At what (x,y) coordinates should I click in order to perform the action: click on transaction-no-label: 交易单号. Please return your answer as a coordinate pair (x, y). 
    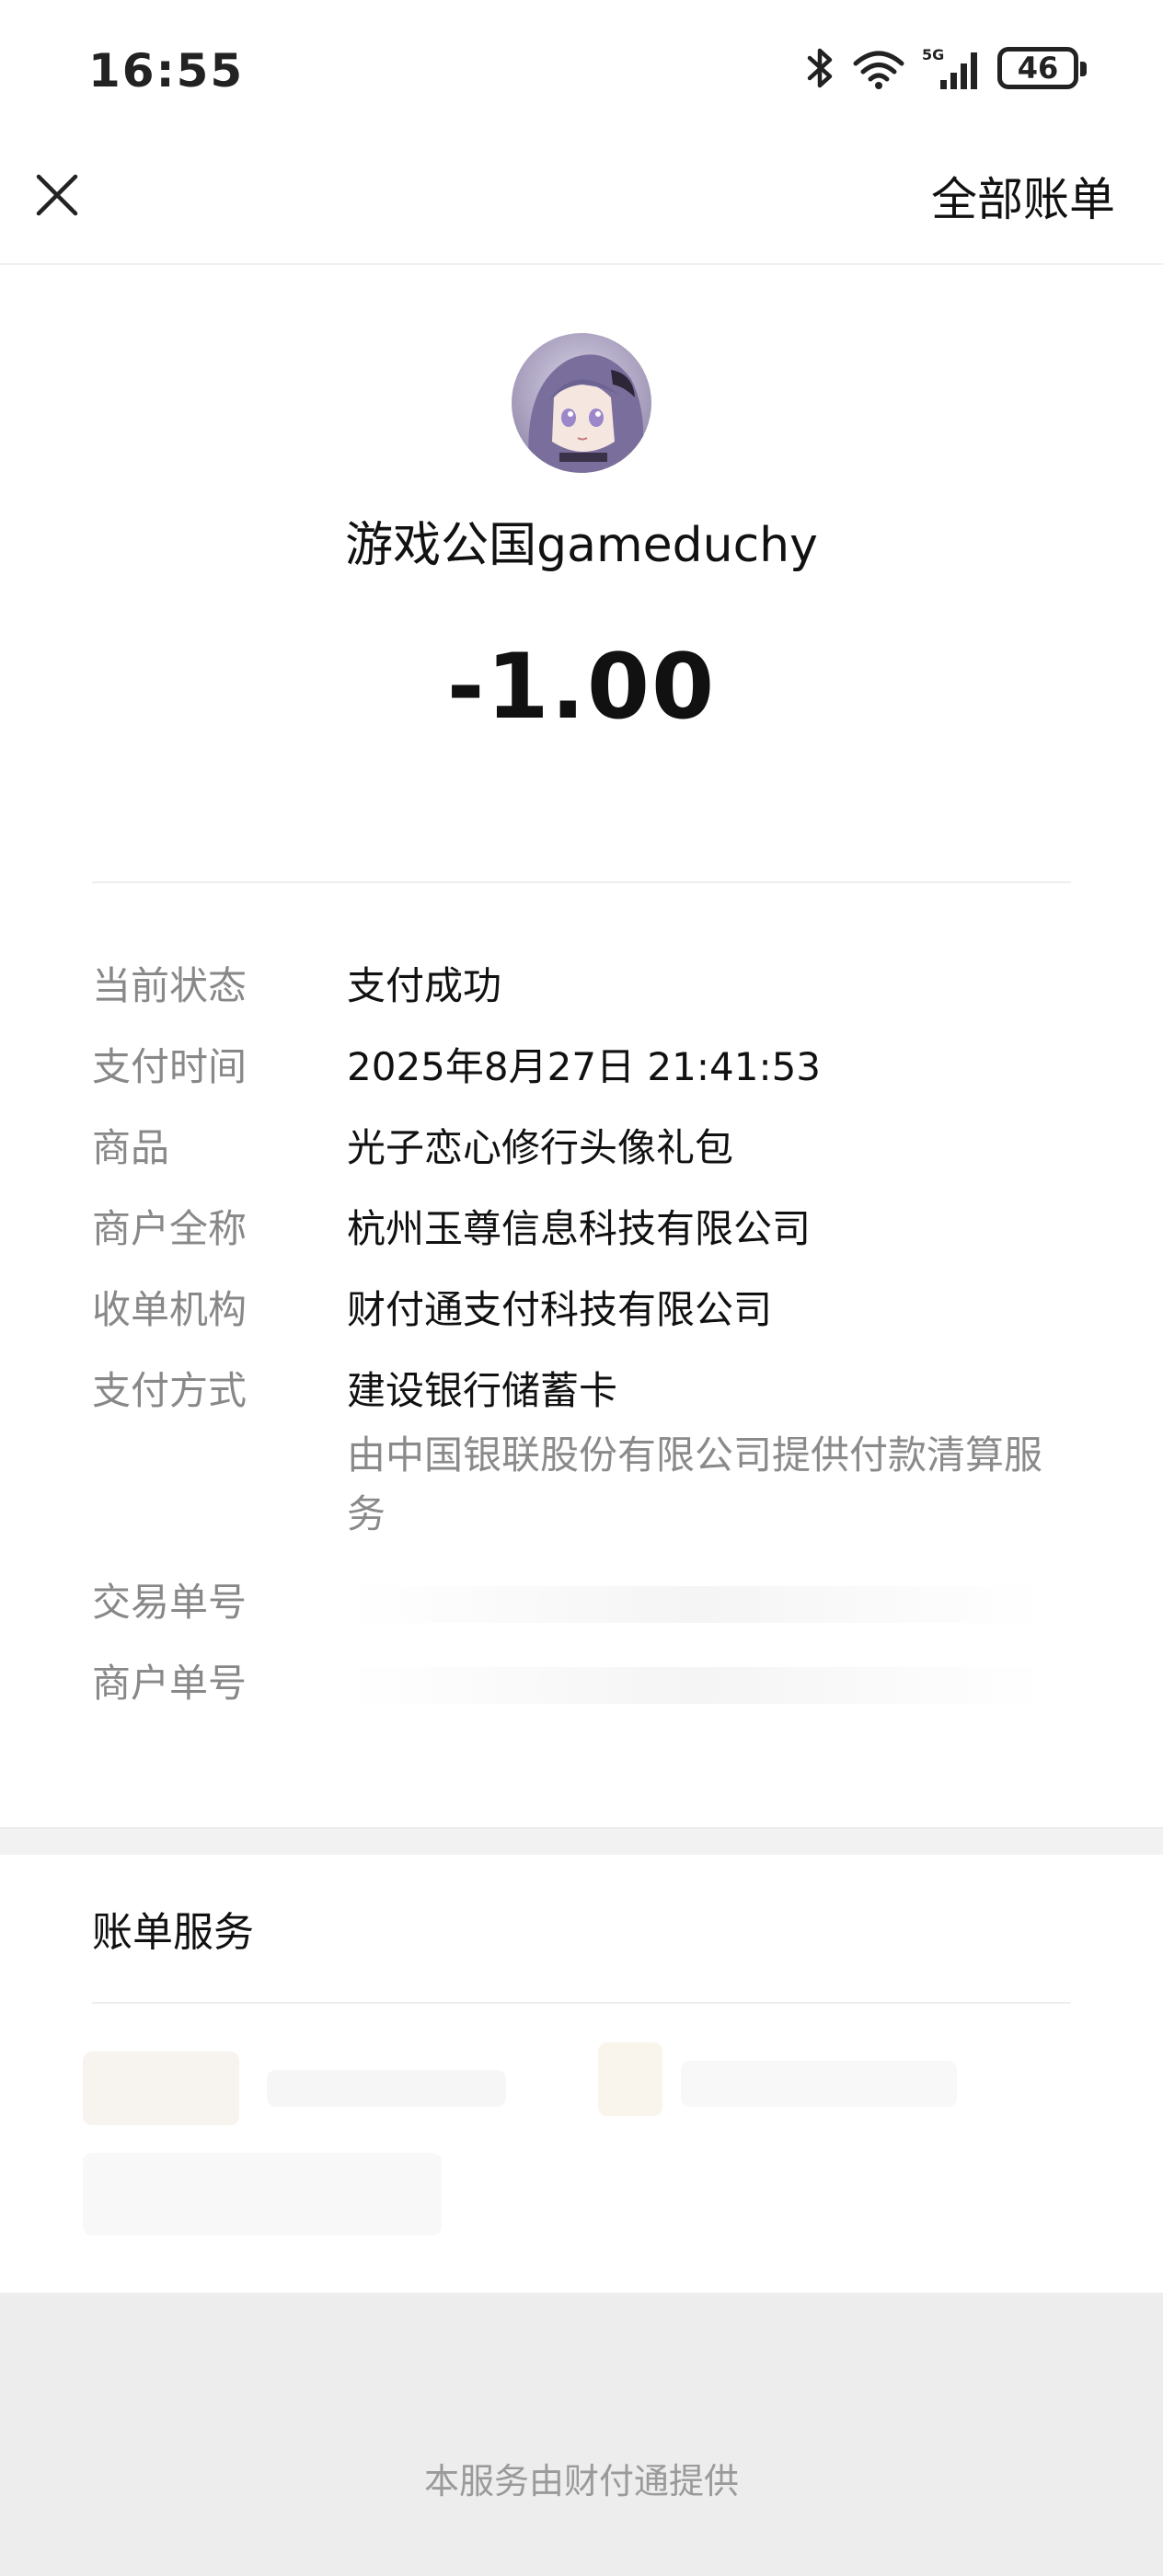
    Looking at the image, I should click on (170, 1602).